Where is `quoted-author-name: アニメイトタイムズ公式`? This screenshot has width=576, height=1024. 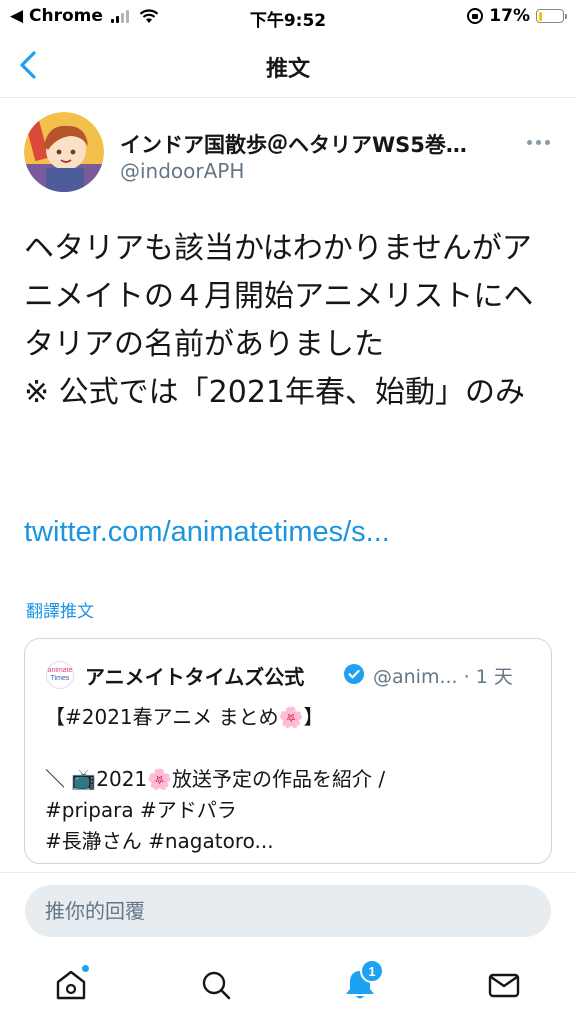
quoted-author-name: アニメイトタイムズ公式 is located at coordinates (195, 677).